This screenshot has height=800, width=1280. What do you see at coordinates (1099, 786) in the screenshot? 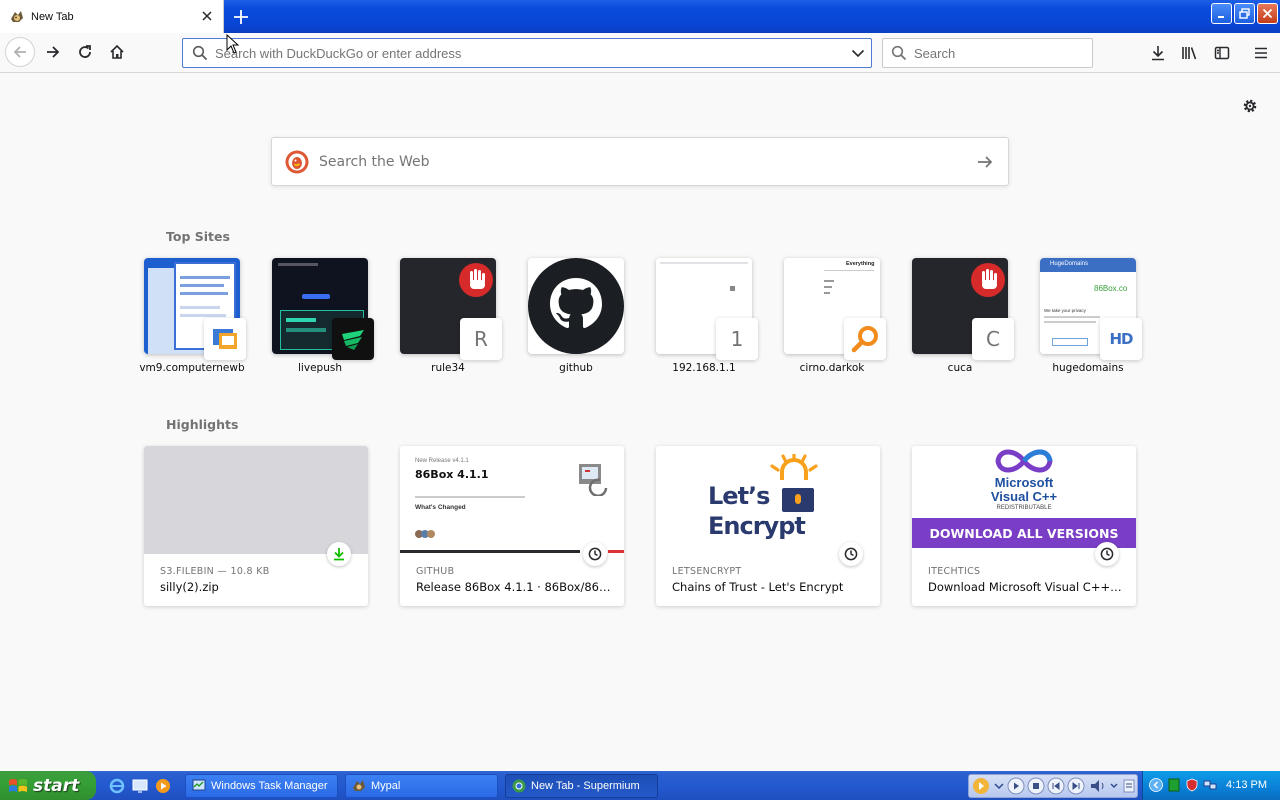
I see `volume-icon` at bounding box center [1099, 786].